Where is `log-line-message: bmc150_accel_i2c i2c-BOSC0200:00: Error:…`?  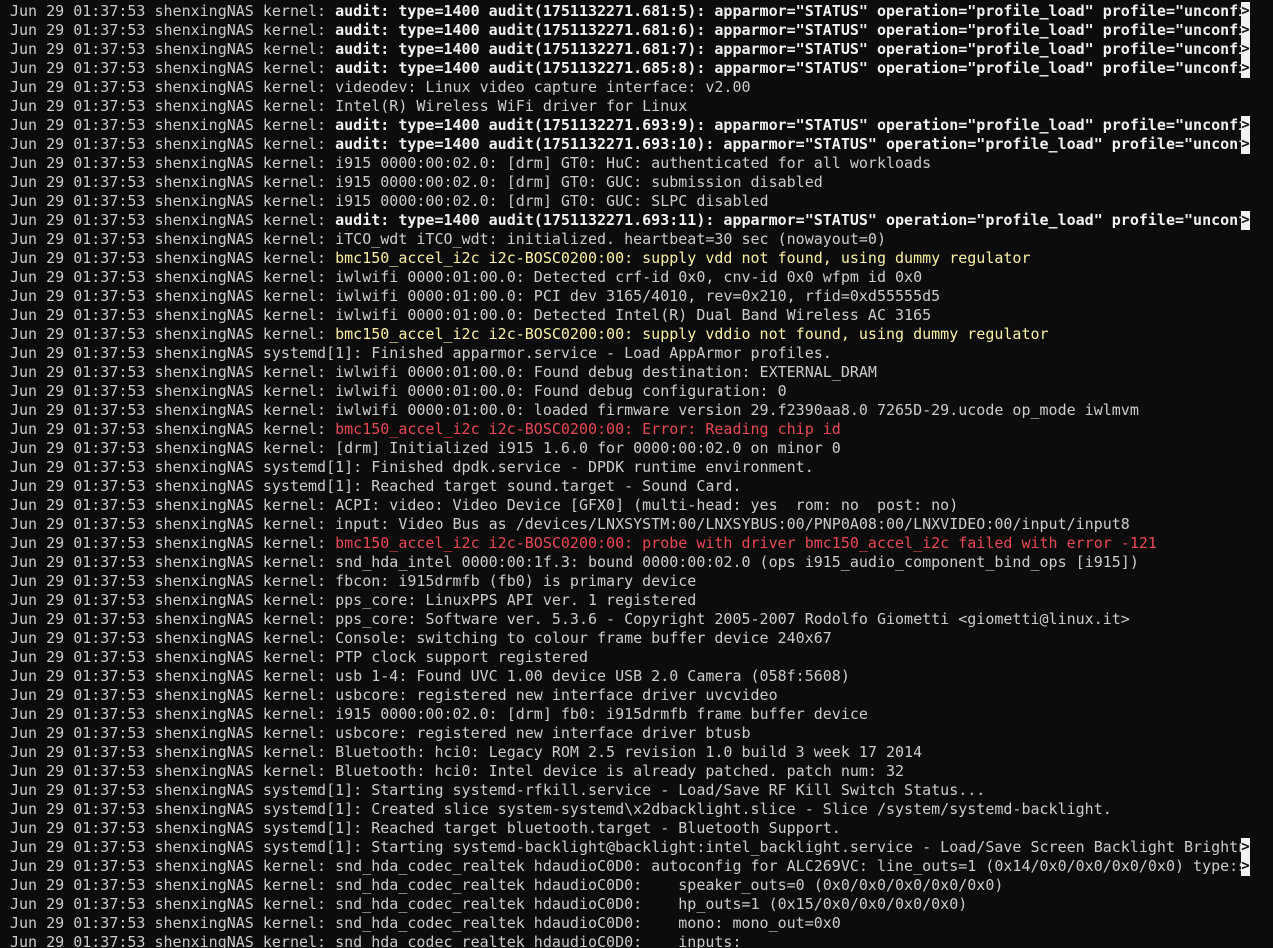
log-line-message: bmc150_accel_i2c i2c-BOSC0200:00: Error:… is located at coordinates (588, 429).